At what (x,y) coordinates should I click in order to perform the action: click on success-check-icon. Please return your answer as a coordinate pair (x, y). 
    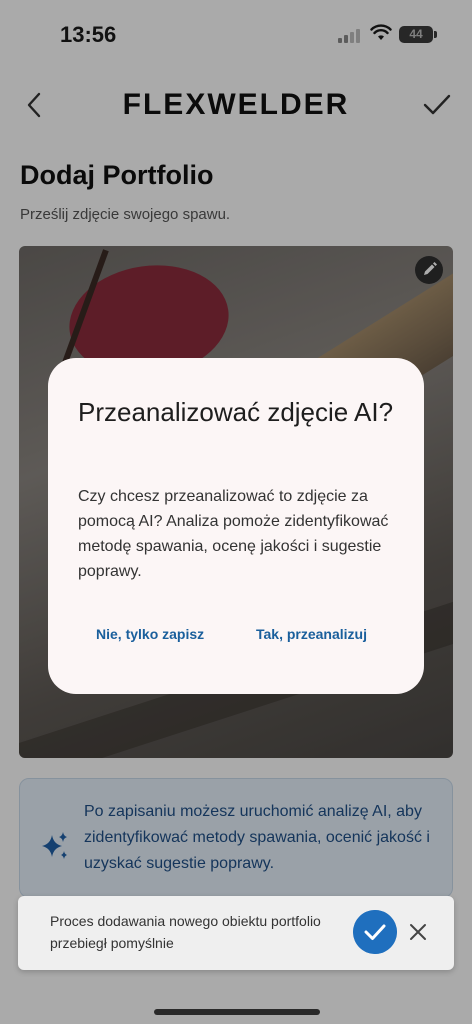
    Looking at the image, I should click on (375, 932).